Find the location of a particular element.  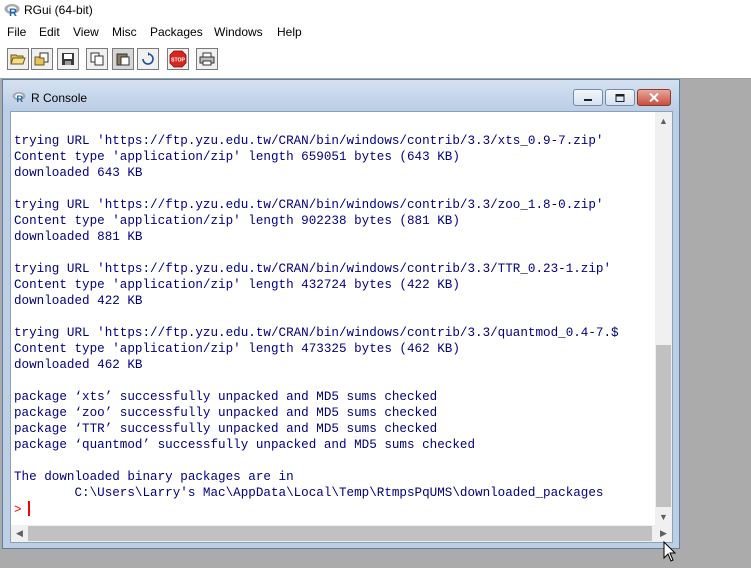

stop-icon: STOP is located at coordinates (178, 59).